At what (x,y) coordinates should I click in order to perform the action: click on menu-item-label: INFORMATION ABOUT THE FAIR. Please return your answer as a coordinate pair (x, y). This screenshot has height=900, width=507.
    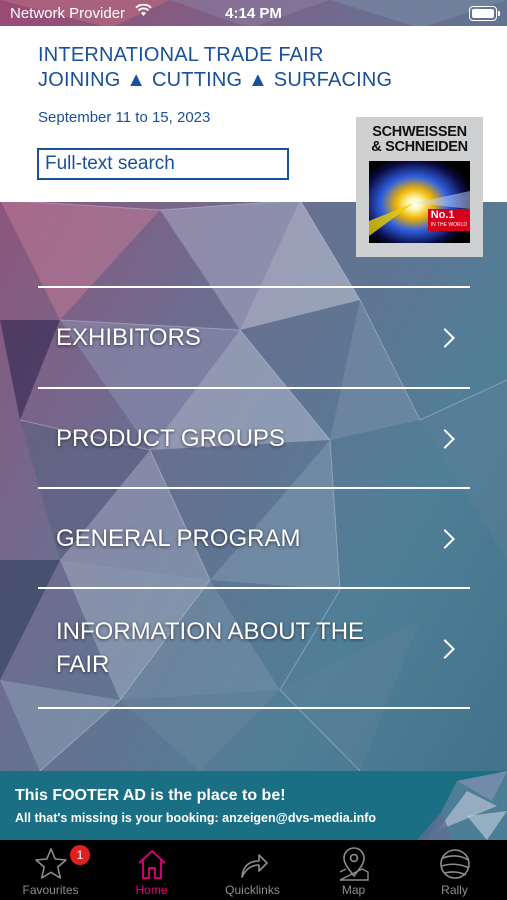
    Looking at the image, I should click on (210, 648).